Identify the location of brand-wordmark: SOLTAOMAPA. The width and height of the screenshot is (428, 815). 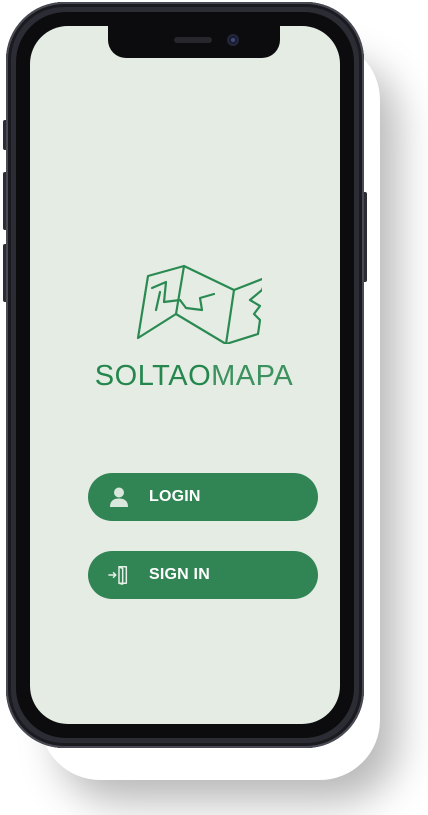
(194, 376).